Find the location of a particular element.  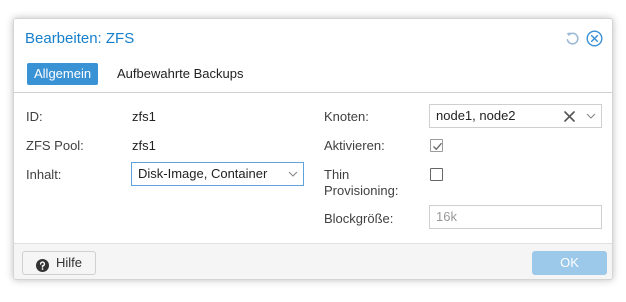

content-label: Inhalt: is located at coordinates (44, 174).